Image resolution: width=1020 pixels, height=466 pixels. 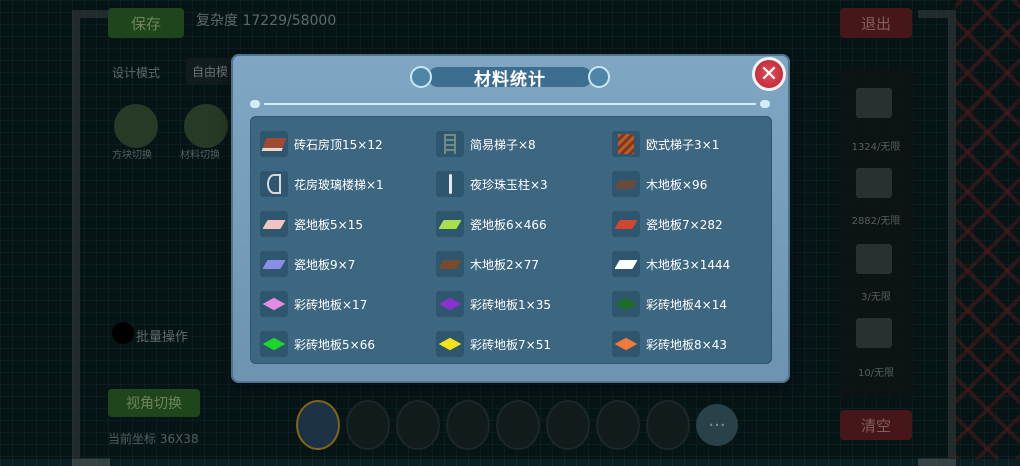 I want to click on wood-floor-shape, so click(x=626, y=184).